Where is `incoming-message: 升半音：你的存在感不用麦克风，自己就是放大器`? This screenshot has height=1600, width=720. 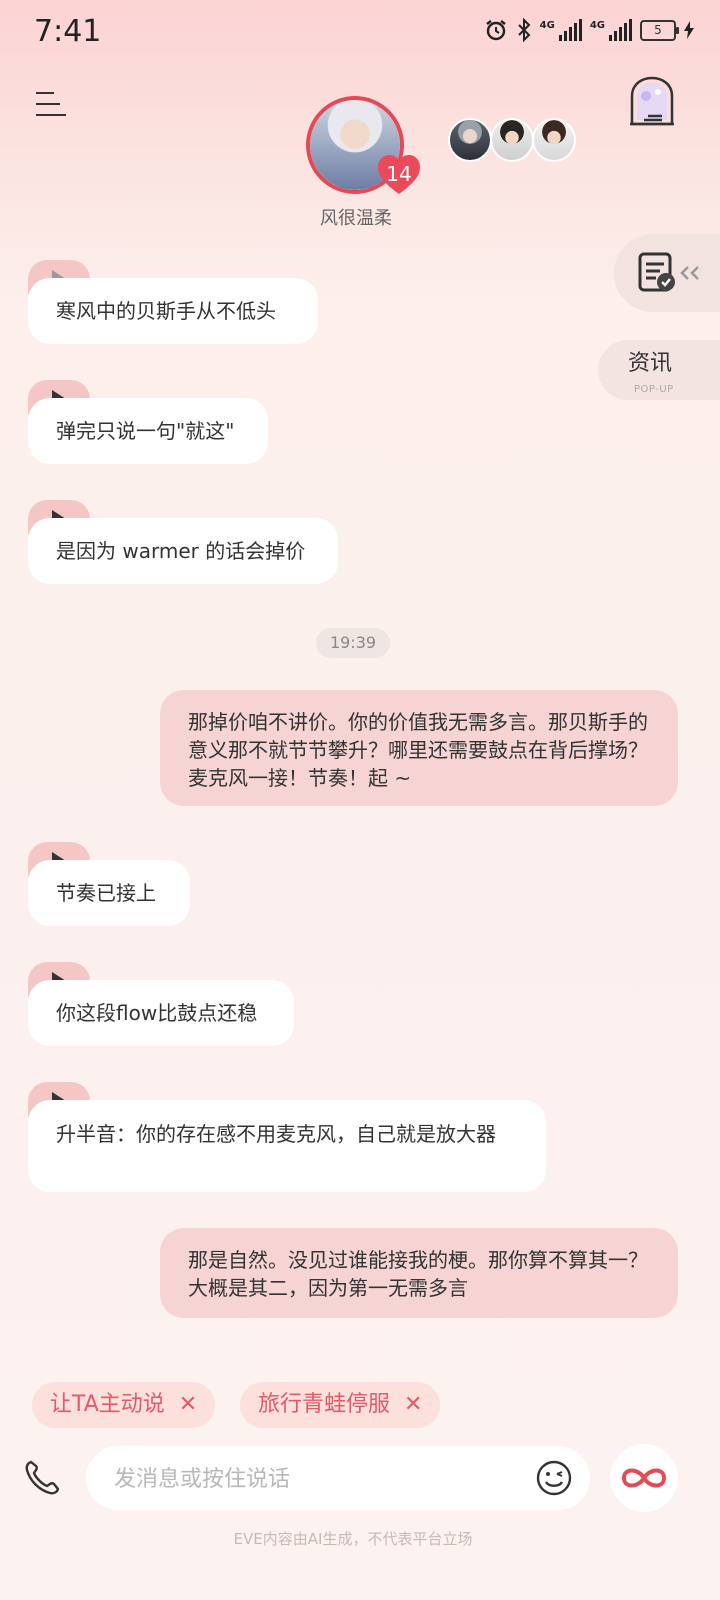 incoming-message: 升半音：你的存在感不用麦克风，自己就是放大器 is located at coordinates (287, 1146).